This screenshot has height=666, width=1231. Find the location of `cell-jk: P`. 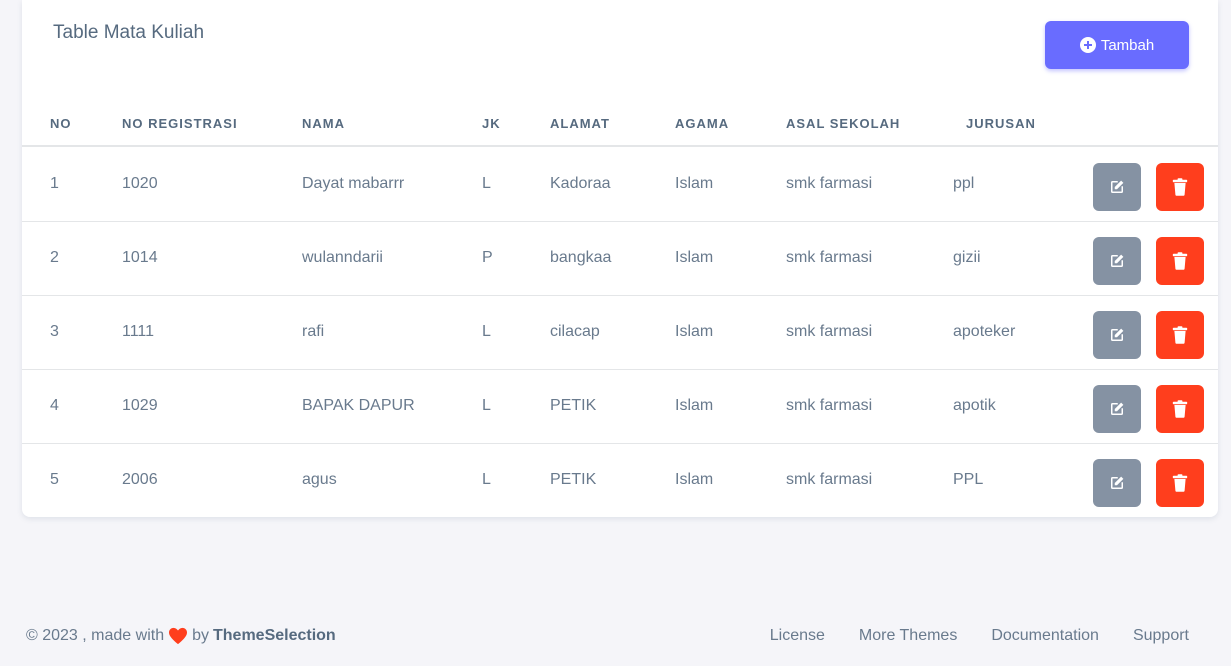

cell-jk: P is located at coordinates (487, 257).